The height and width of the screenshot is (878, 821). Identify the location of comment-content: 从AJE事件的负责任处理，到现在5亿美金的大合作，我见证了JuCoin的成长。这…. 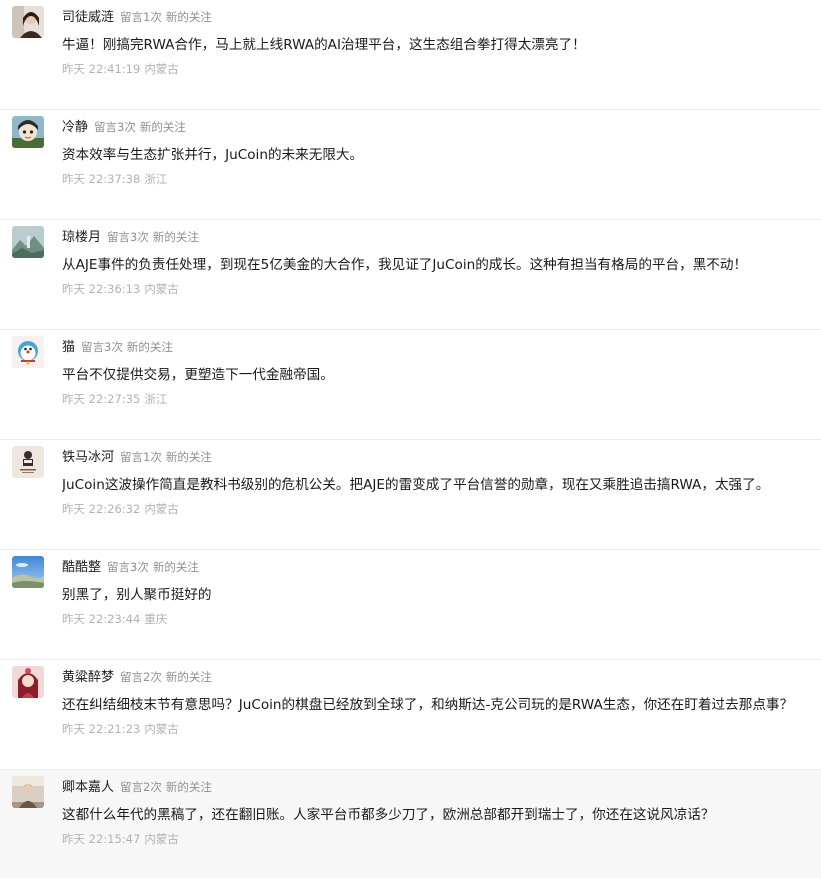
(405, 265).